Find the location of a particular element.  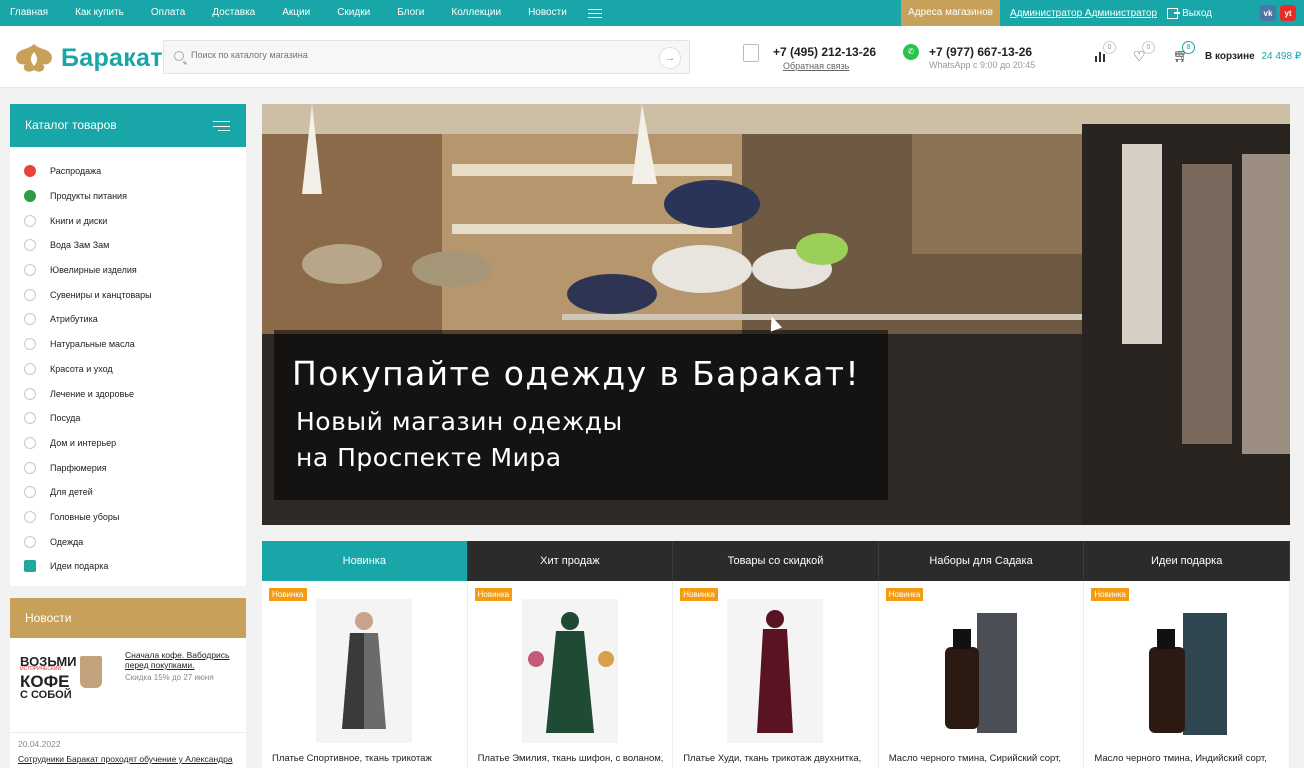

compare-button: 0 is located at coordinates (1105, 52).